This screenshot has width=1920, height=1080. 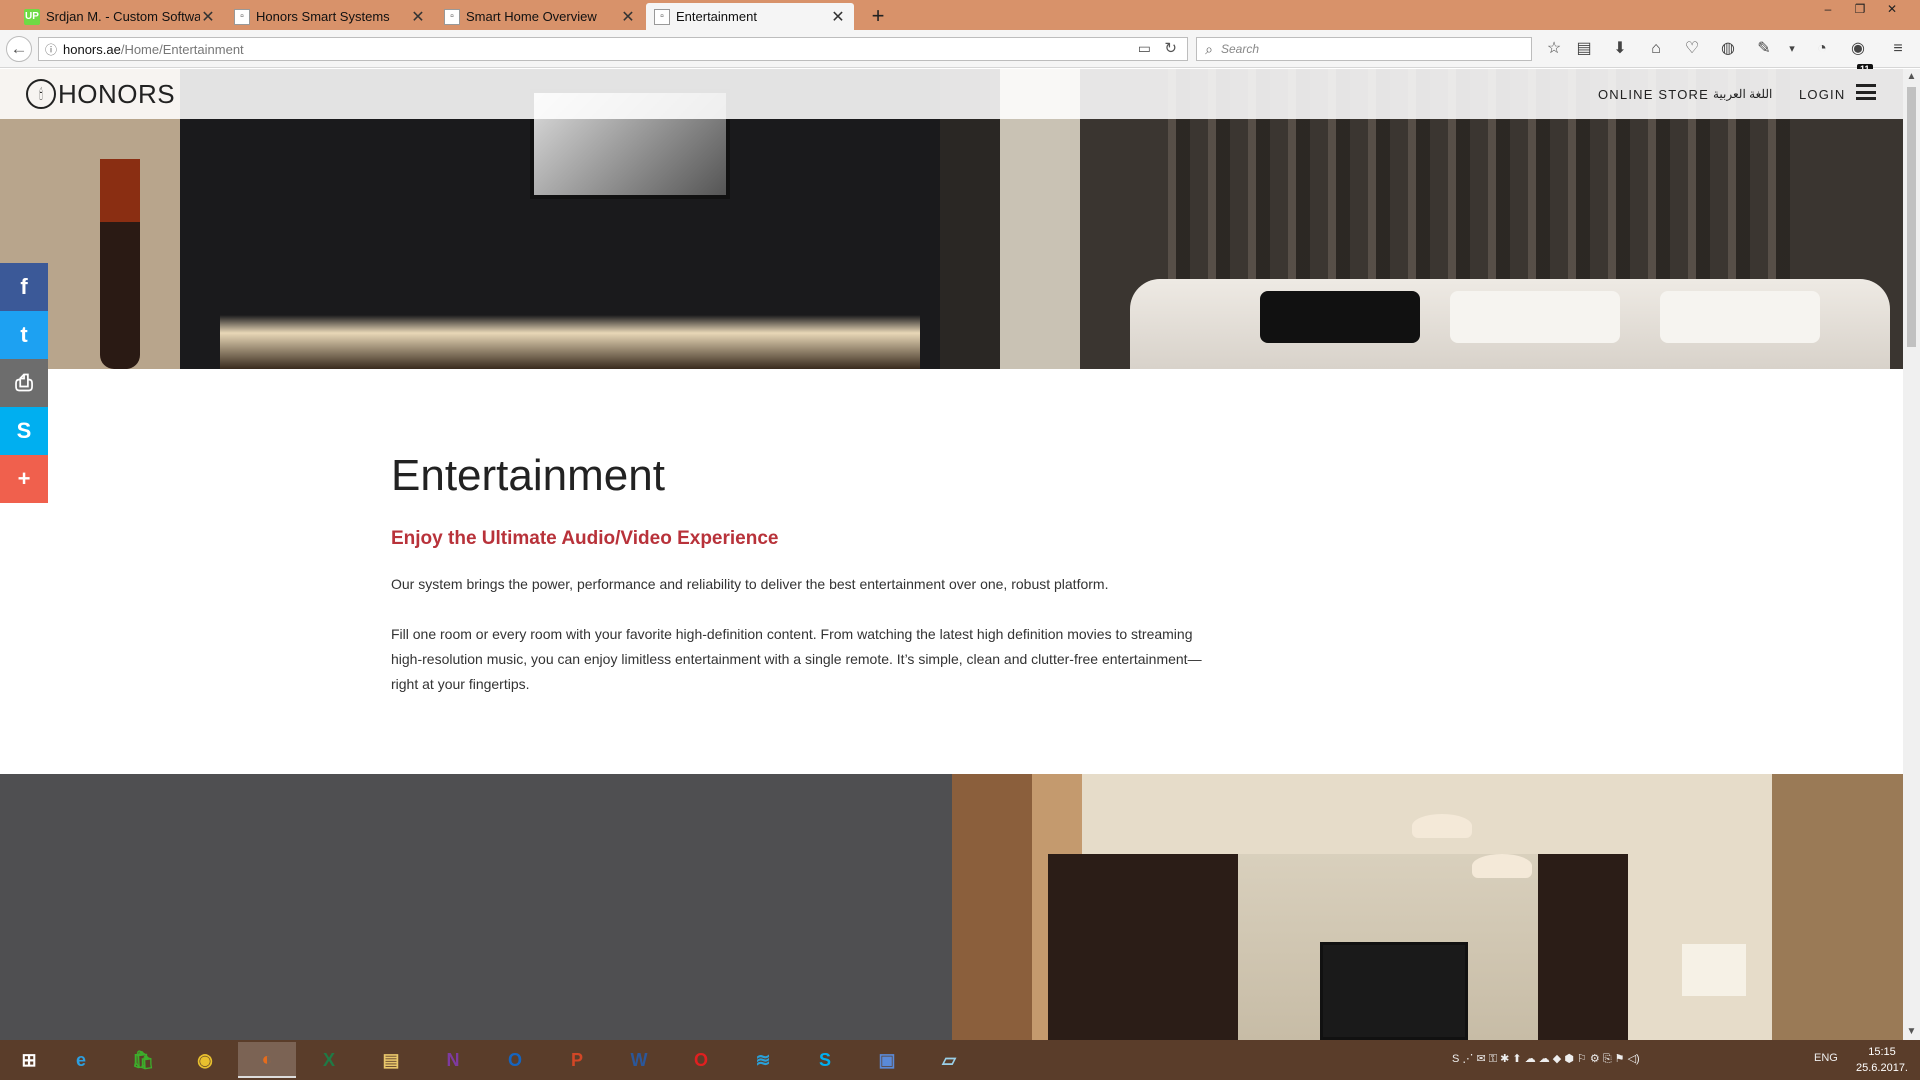 What do you see at coordinates (1892, 9) in the screenshot?
I see `close-window-icon: ✕` at bounding box center [1892, 9].